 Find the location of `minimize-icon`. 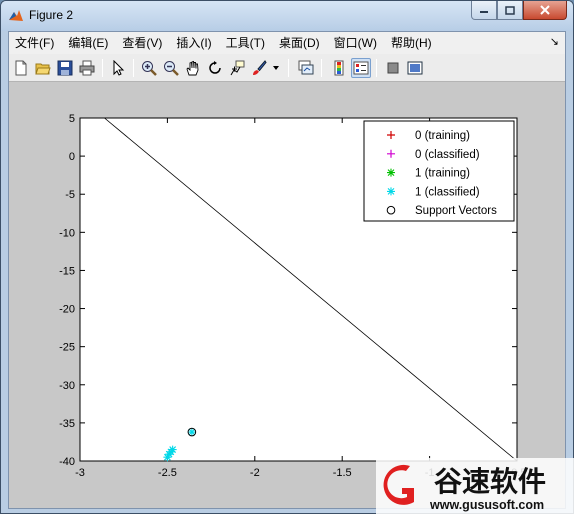

minimize-icon is located at coordinates (484, 12).